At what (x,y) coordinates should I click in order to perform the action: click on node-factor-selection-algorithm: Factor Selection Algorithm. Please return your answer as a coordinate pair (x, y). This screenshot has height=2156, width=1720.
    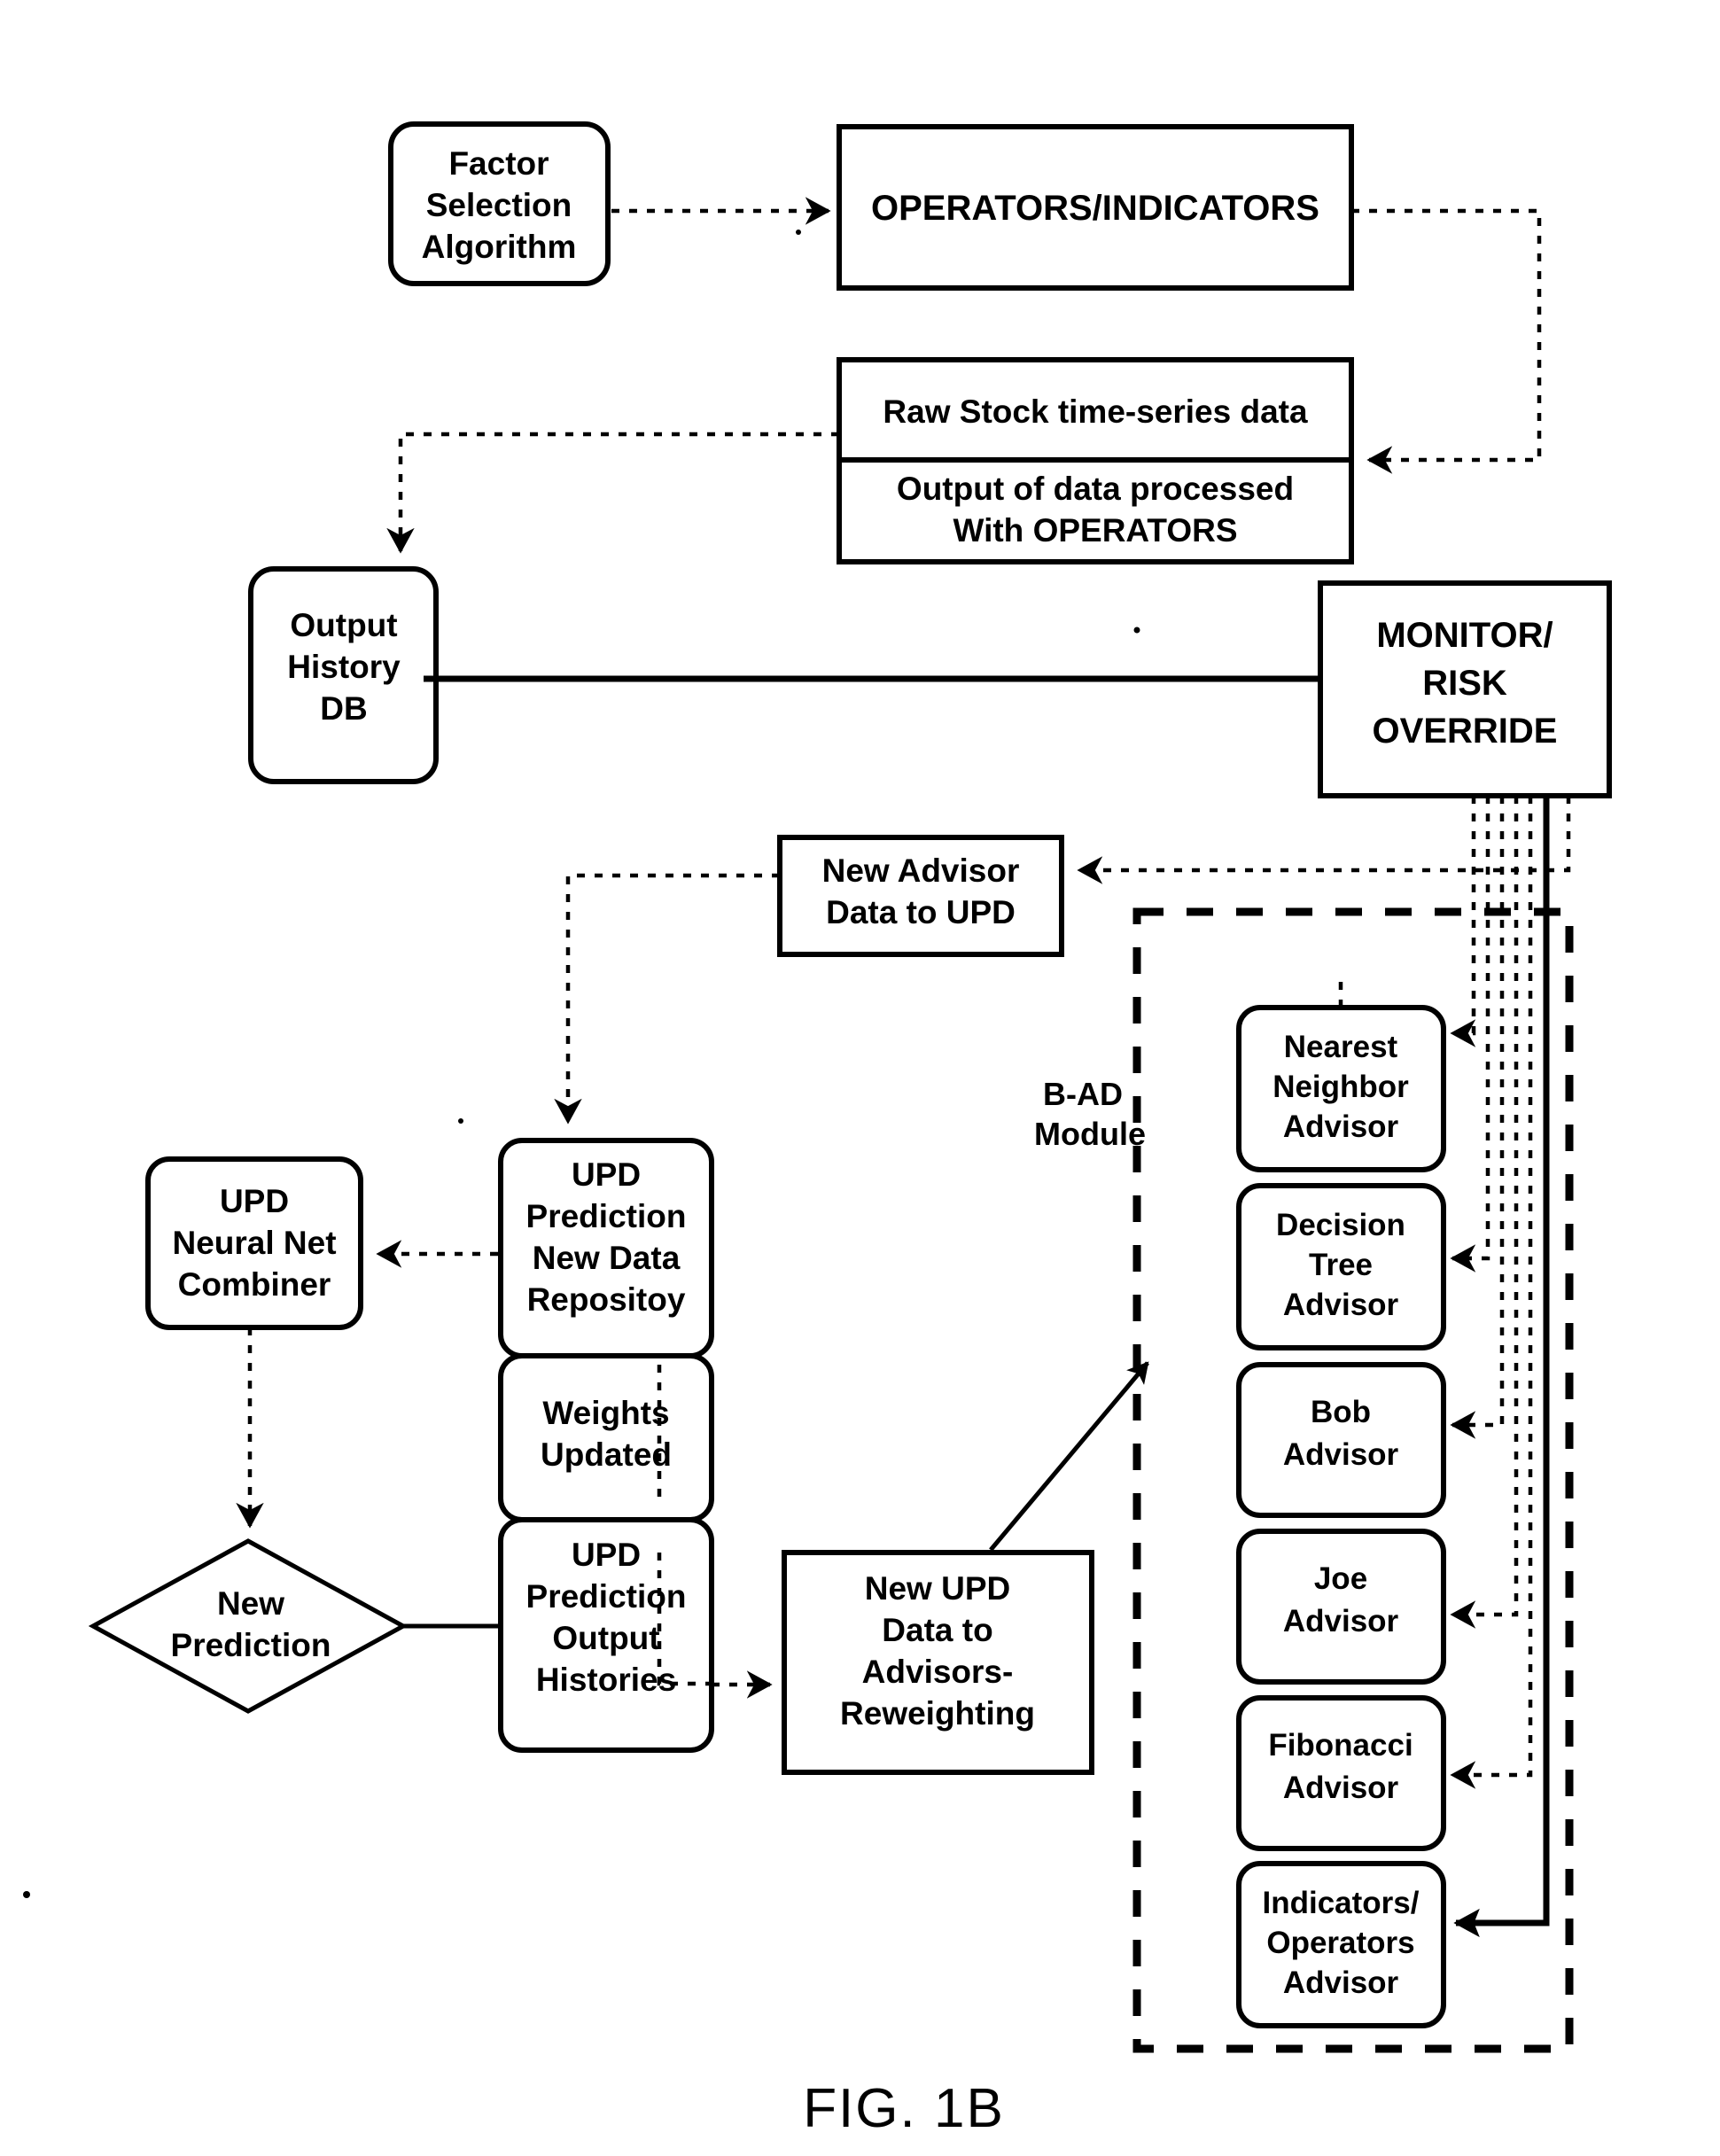
    Looking at the image, I should click on (499, 203).